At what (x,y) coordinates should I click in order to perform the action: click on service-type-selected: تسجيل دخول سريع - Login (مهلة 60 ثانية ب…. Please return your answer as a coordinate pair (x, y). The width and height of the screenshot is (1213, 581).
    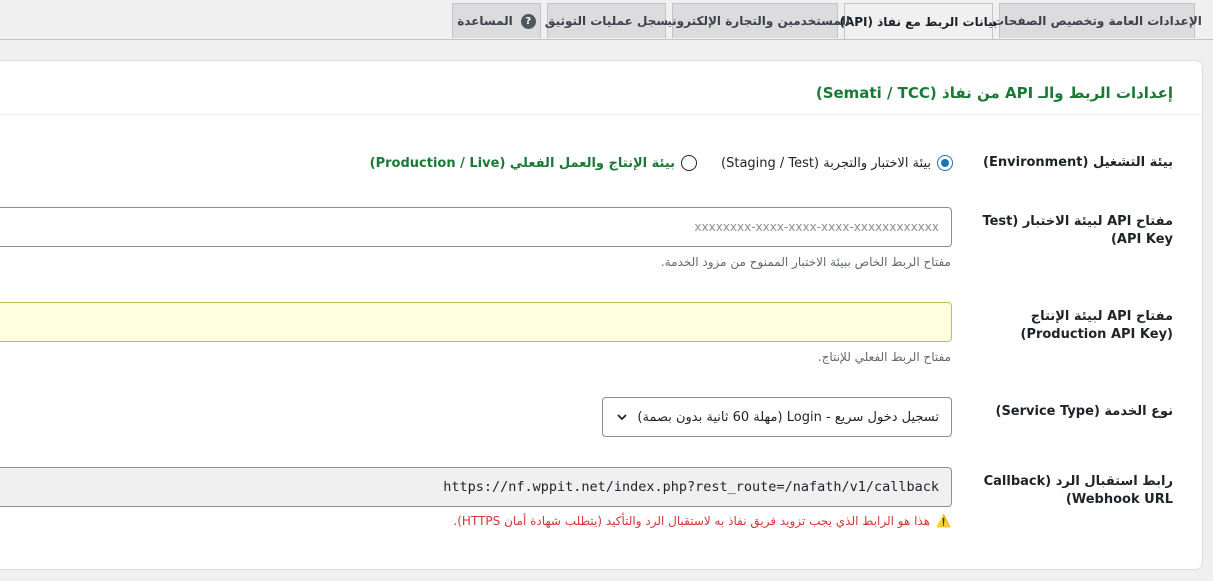
    Looking at the image, I should click on (788, 417).